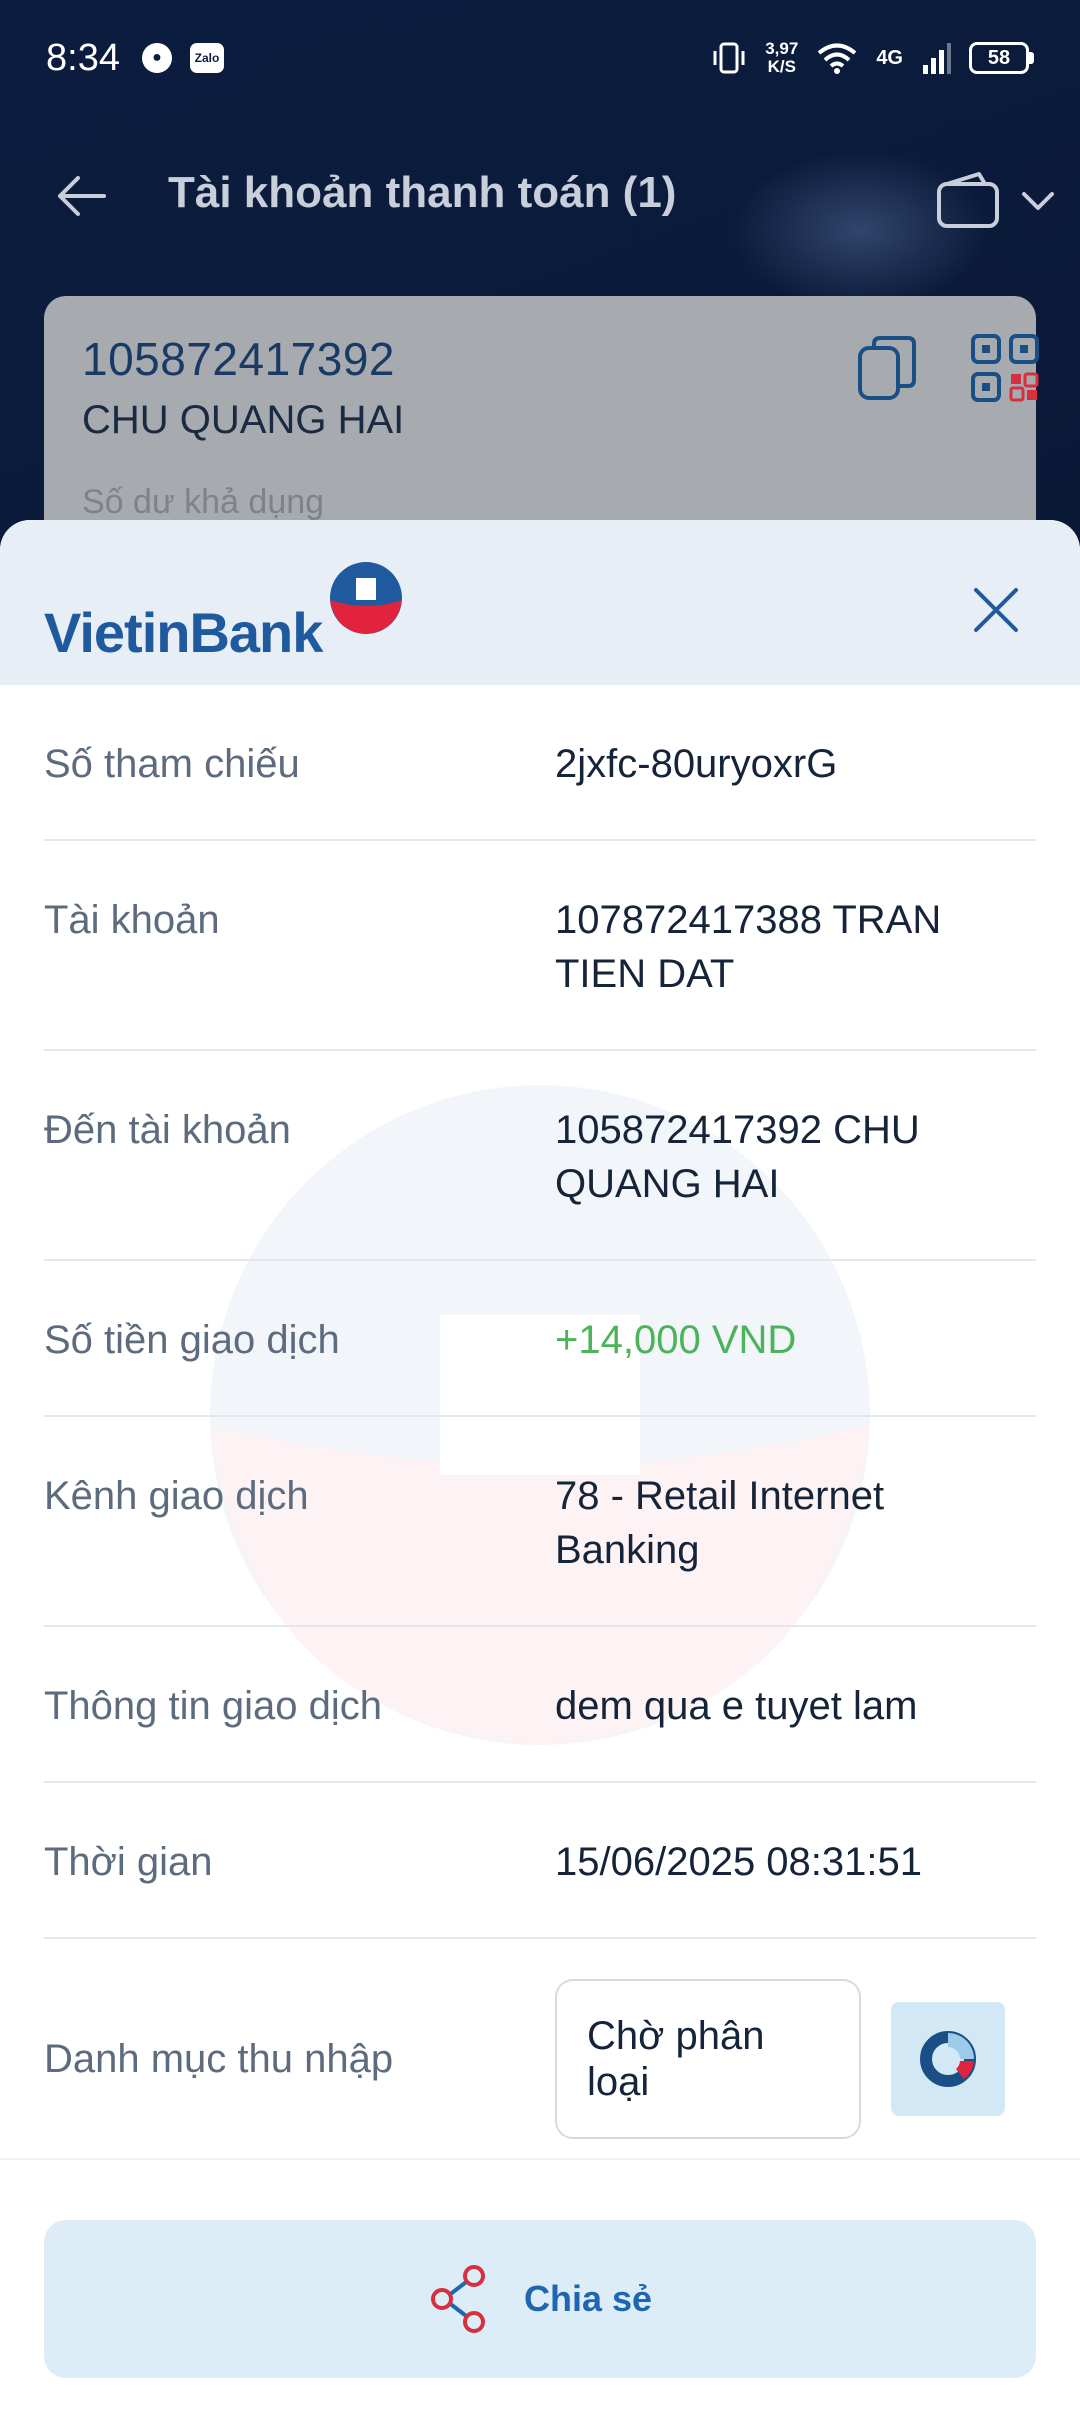 Image resolution: width=1080 pixels, height=2436 pixels. Describe the element at coordinates (739, 1862) in the screenshot. I see `transaction-time: 15/06/2025 08:31:51` at that location.